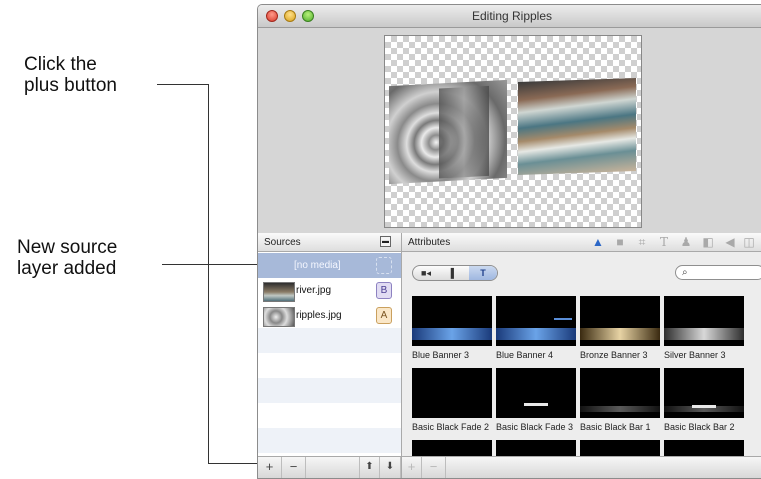  What do you see at coordinates (718, 272) in the screenshot?
I see `search-field: ⌕` at bounding box center [718, 272].